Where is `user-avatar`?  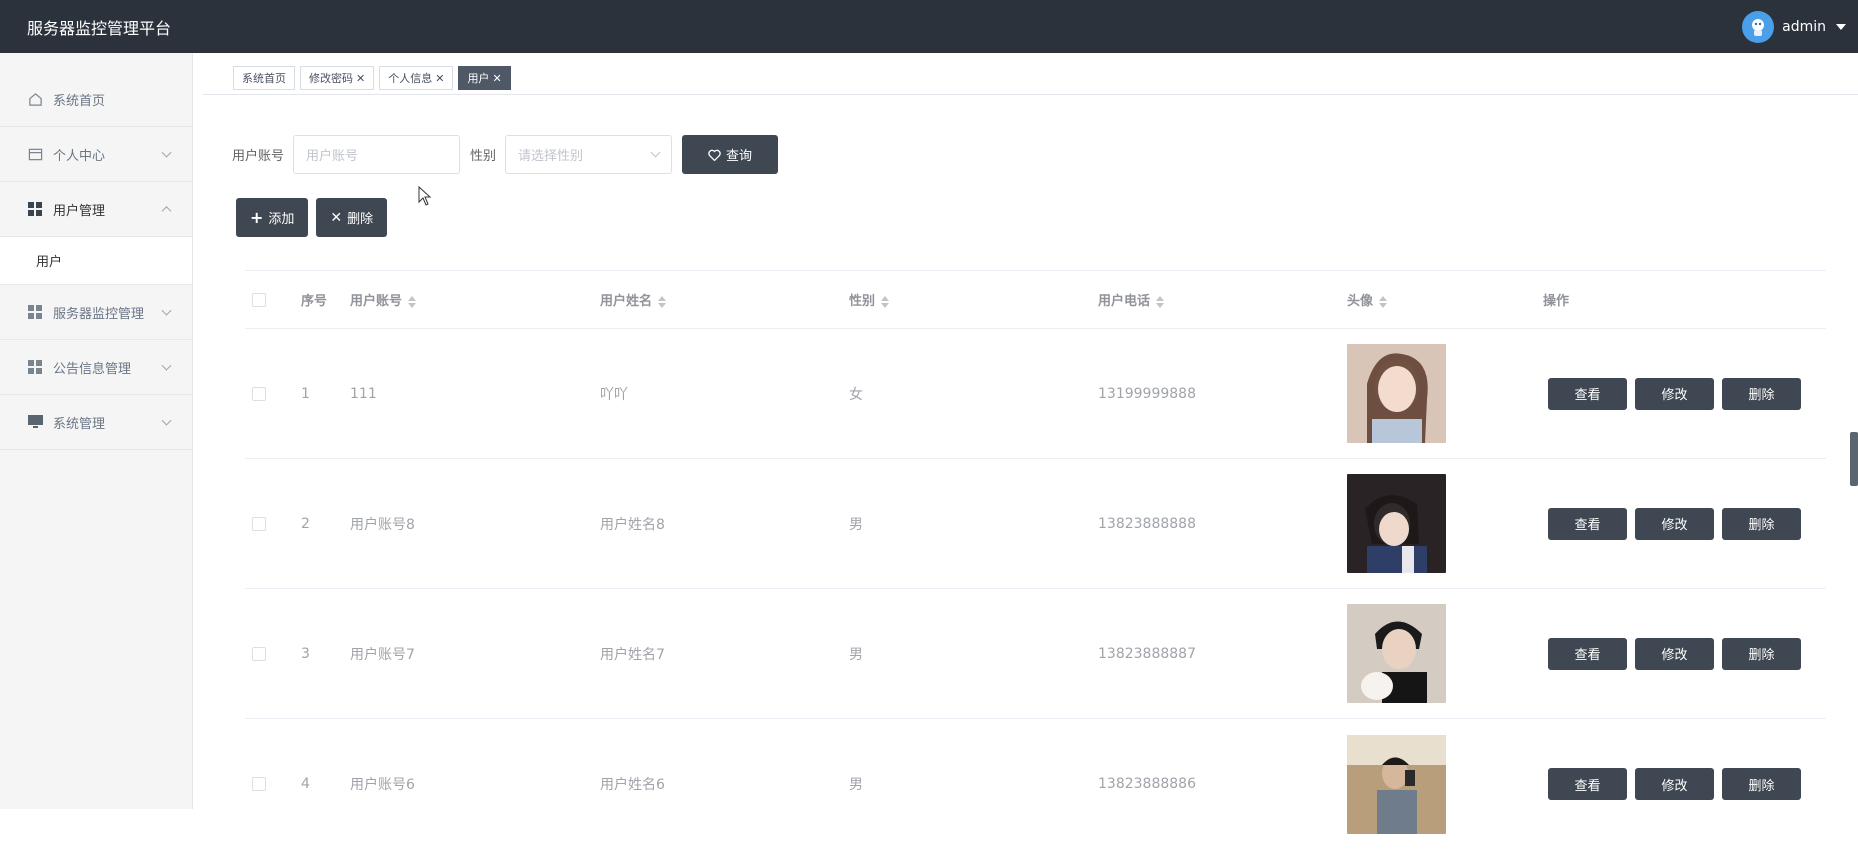
user-avatar is located at coordinates (1758, 26).